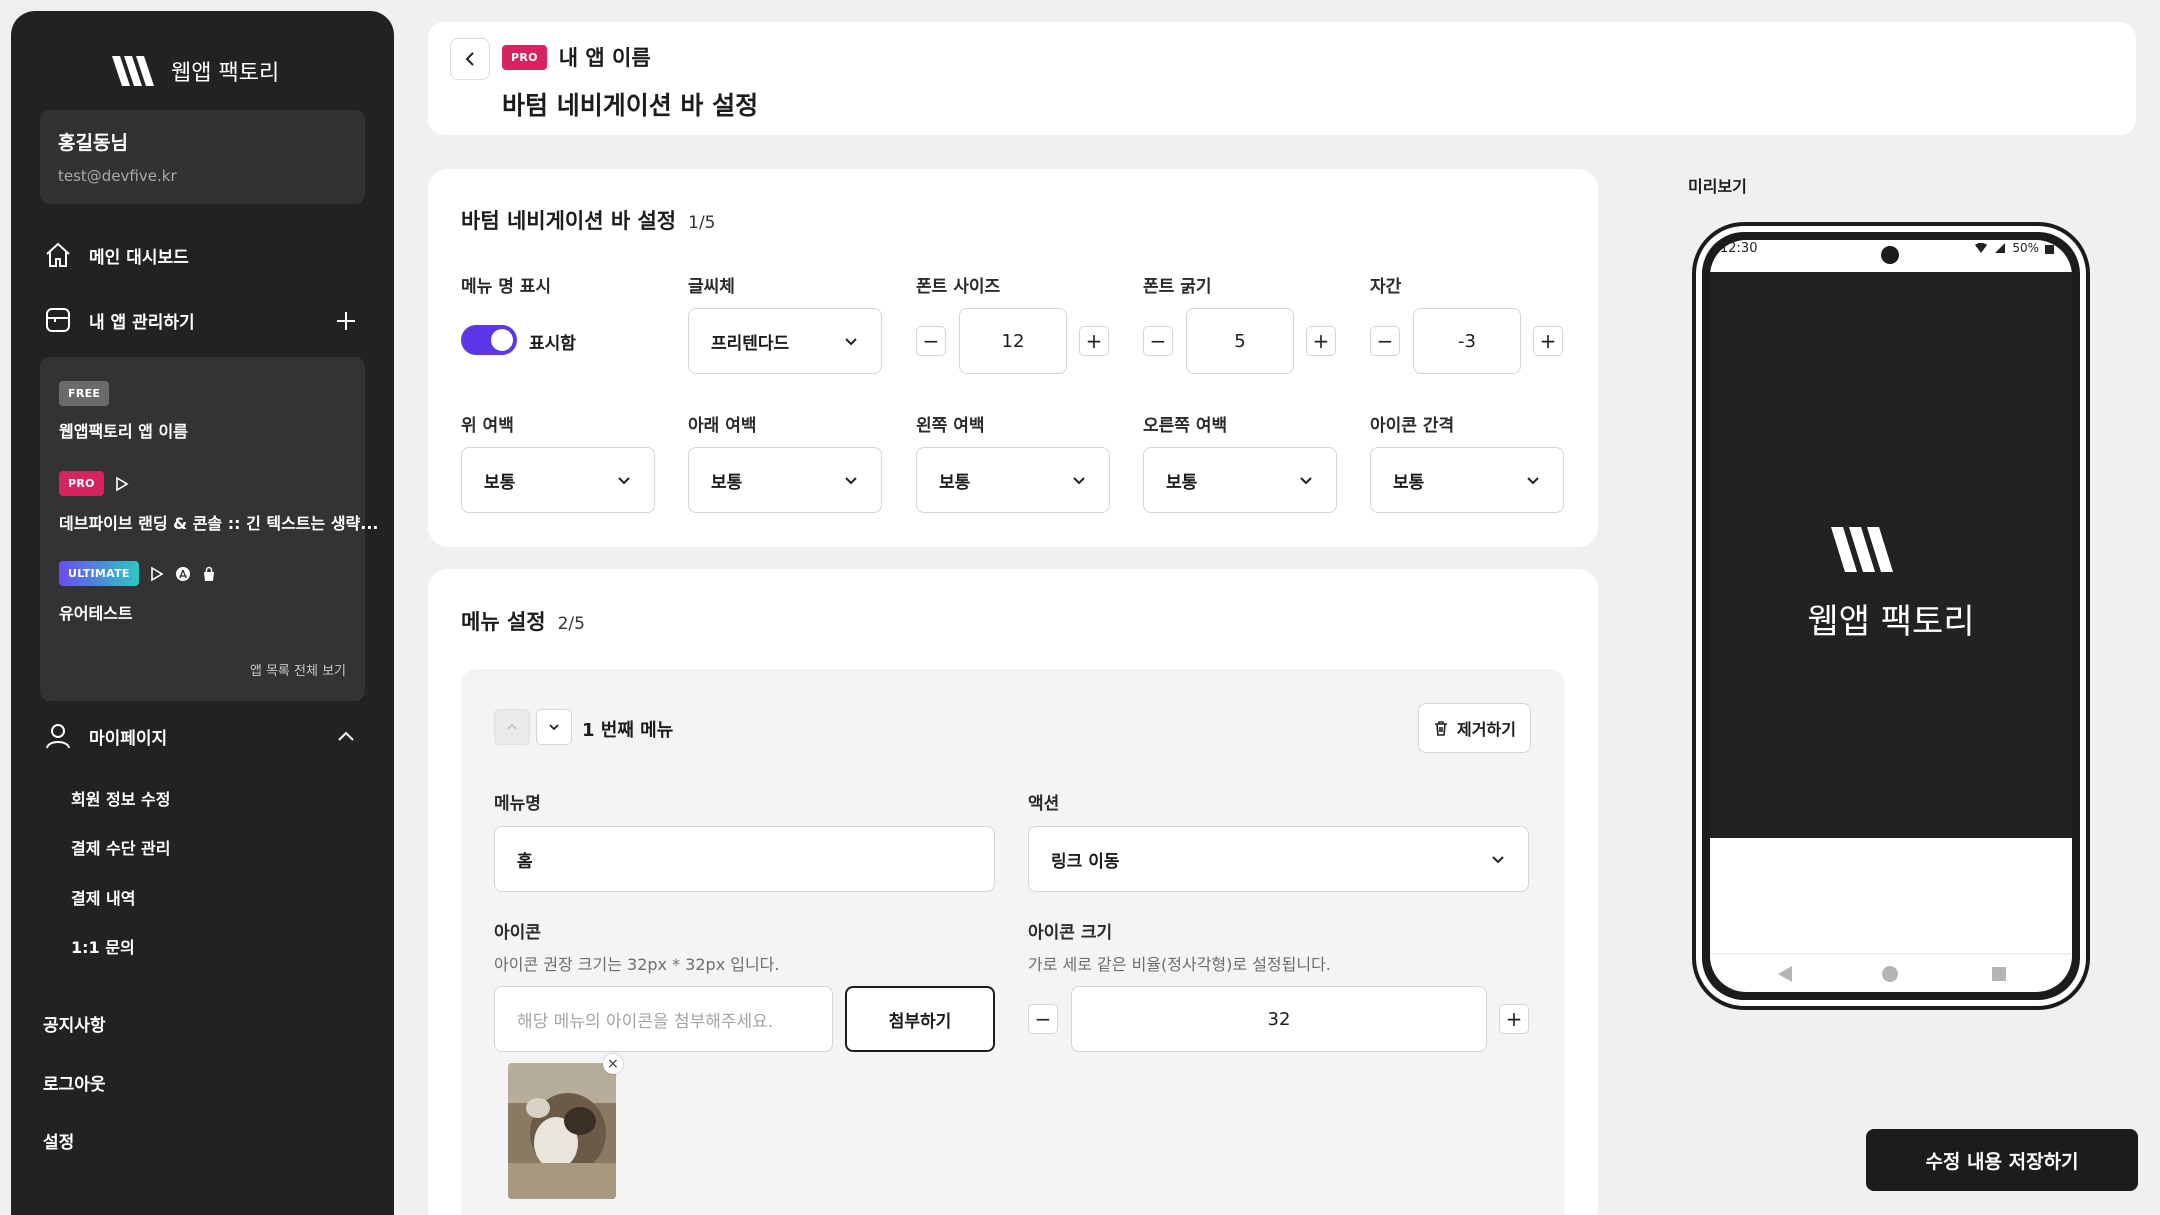 The height and width of the screenshot is (1215, 2160). I want to click on nav-mypage: 마이페이지, so click(105, 736).